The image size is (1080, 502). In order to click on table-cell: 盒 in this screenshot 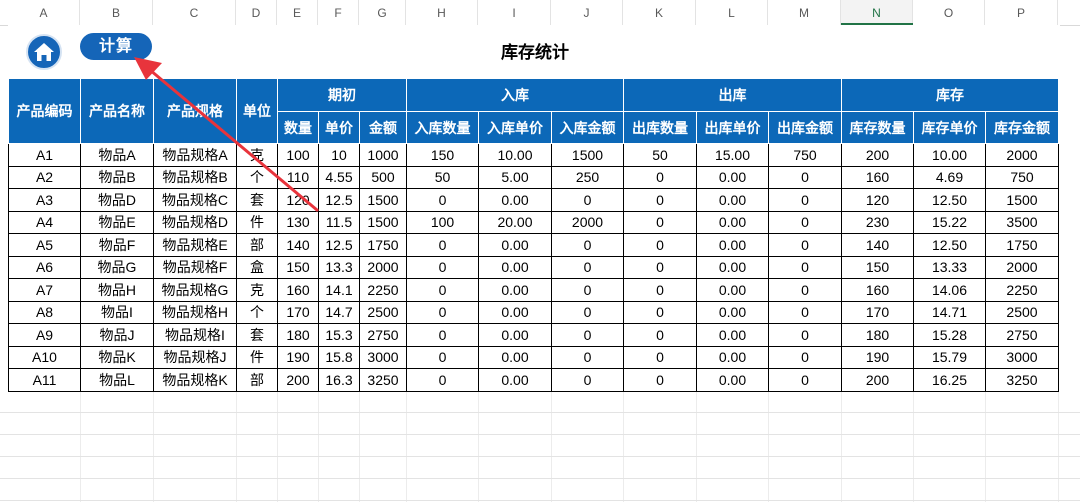, I will do `click(257, 267)`.